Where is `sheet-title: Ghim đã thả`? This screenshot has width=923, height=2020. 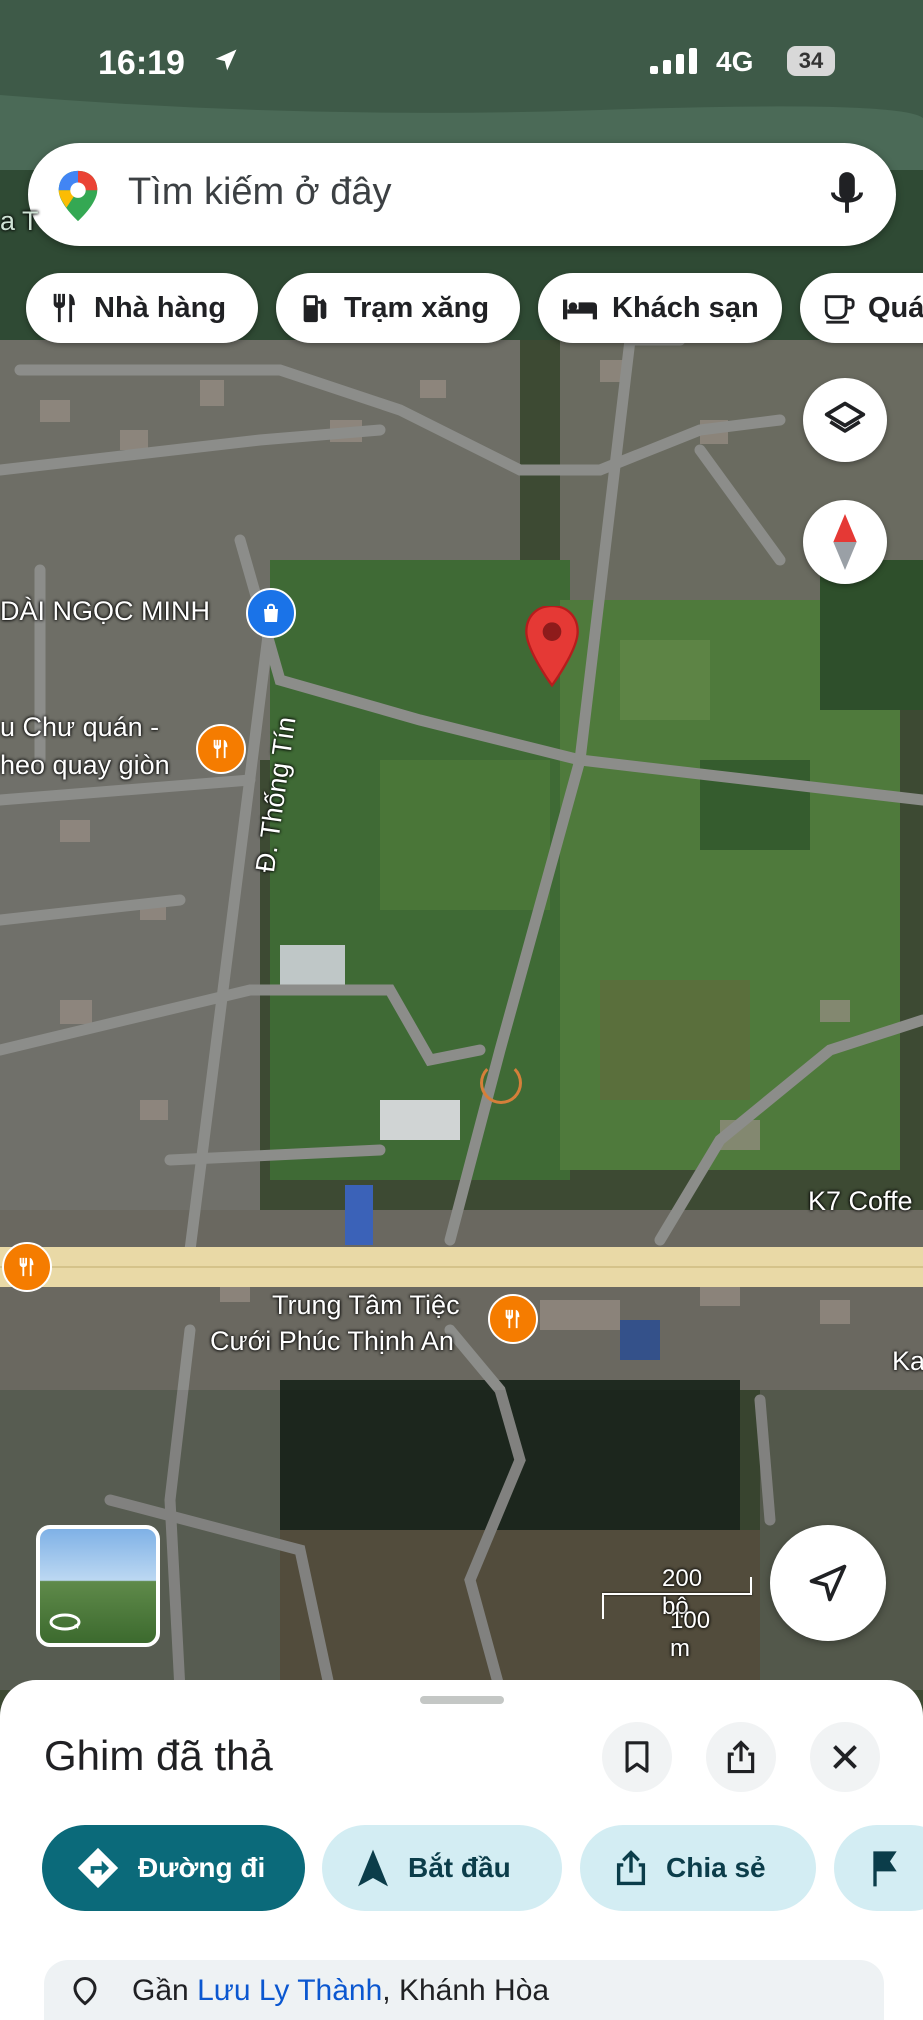 sheet-title: Ghim đã thả is located at coordinates (158, 1755).